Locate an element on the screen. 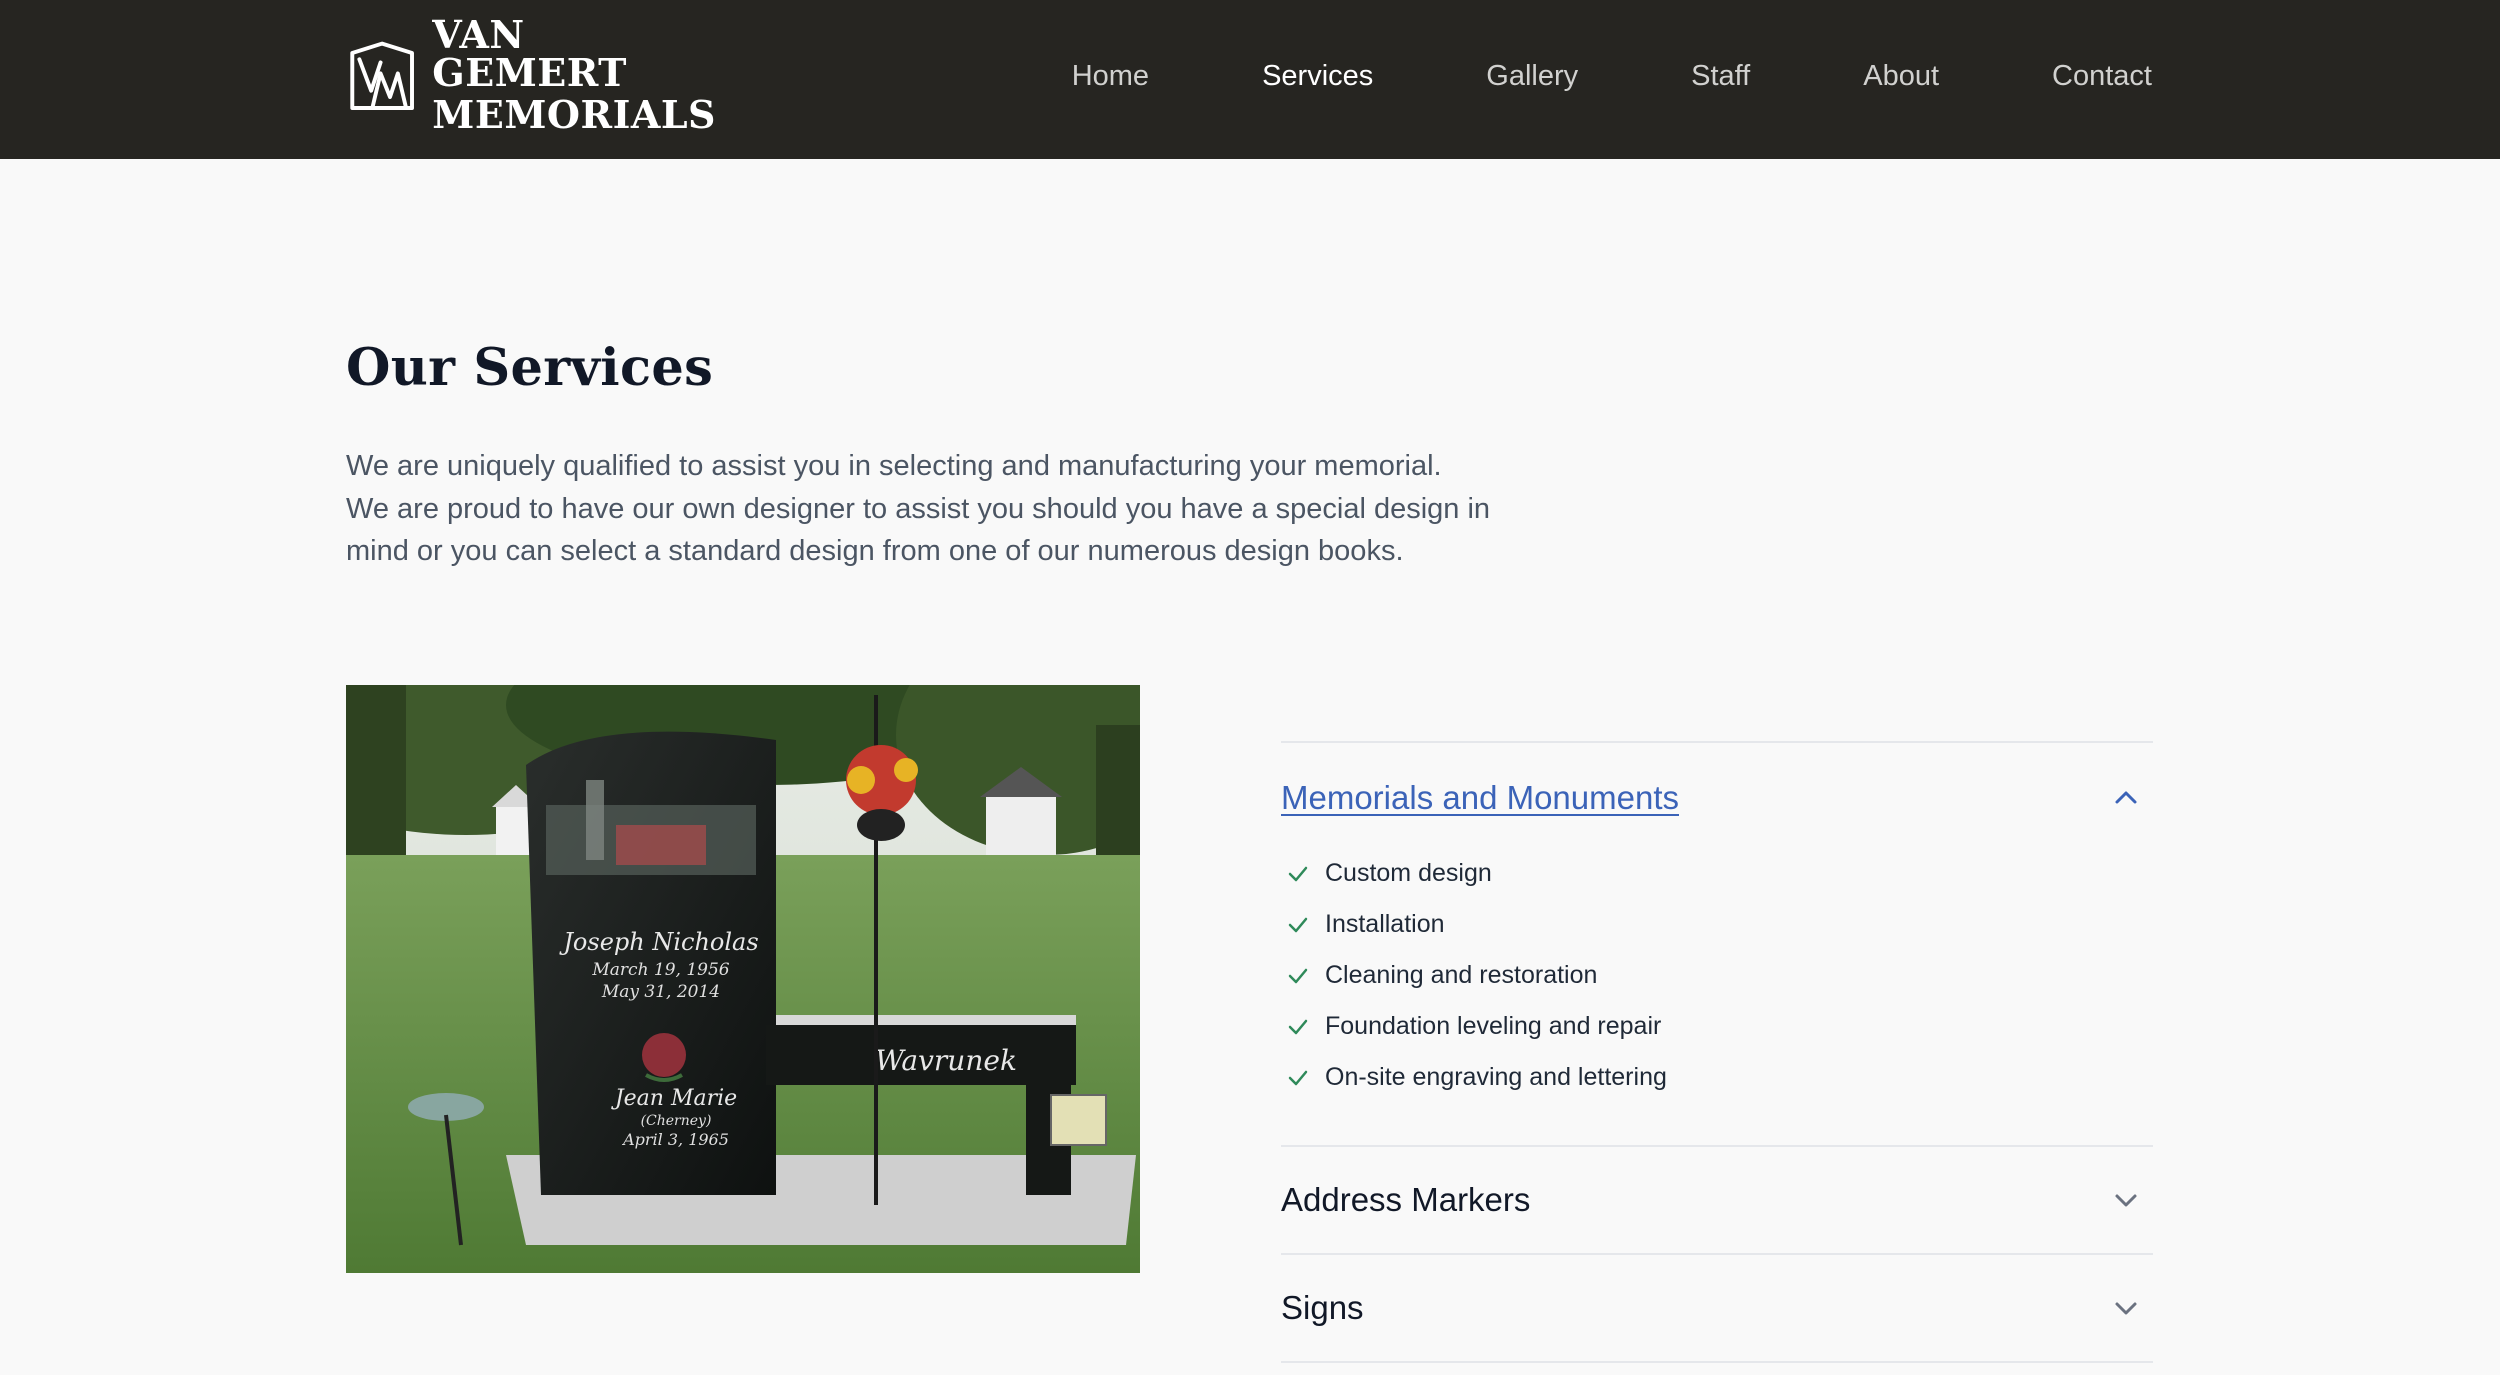 This screenshot has width=2500, height=1375. accordion-divider is located at coordinates (1717, 1362).